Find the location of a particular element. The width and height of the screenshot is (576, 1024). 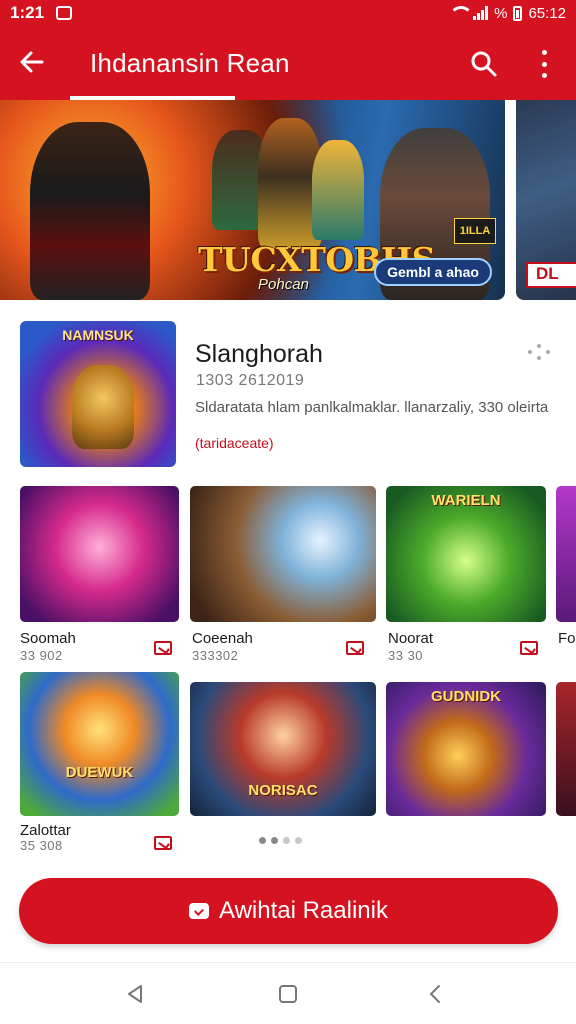

nav-home-icon is located at coordinates (288, 994).